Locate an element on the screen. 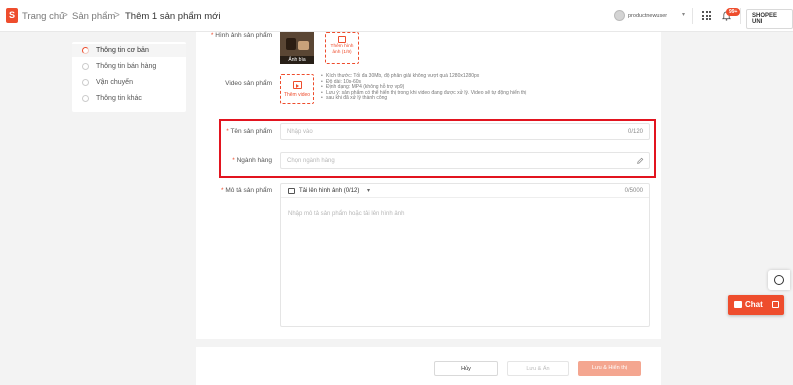 This screenshot has height=385, width=793. breadcrumb-products: Sản phẩm is located at coordinates (93, 16).